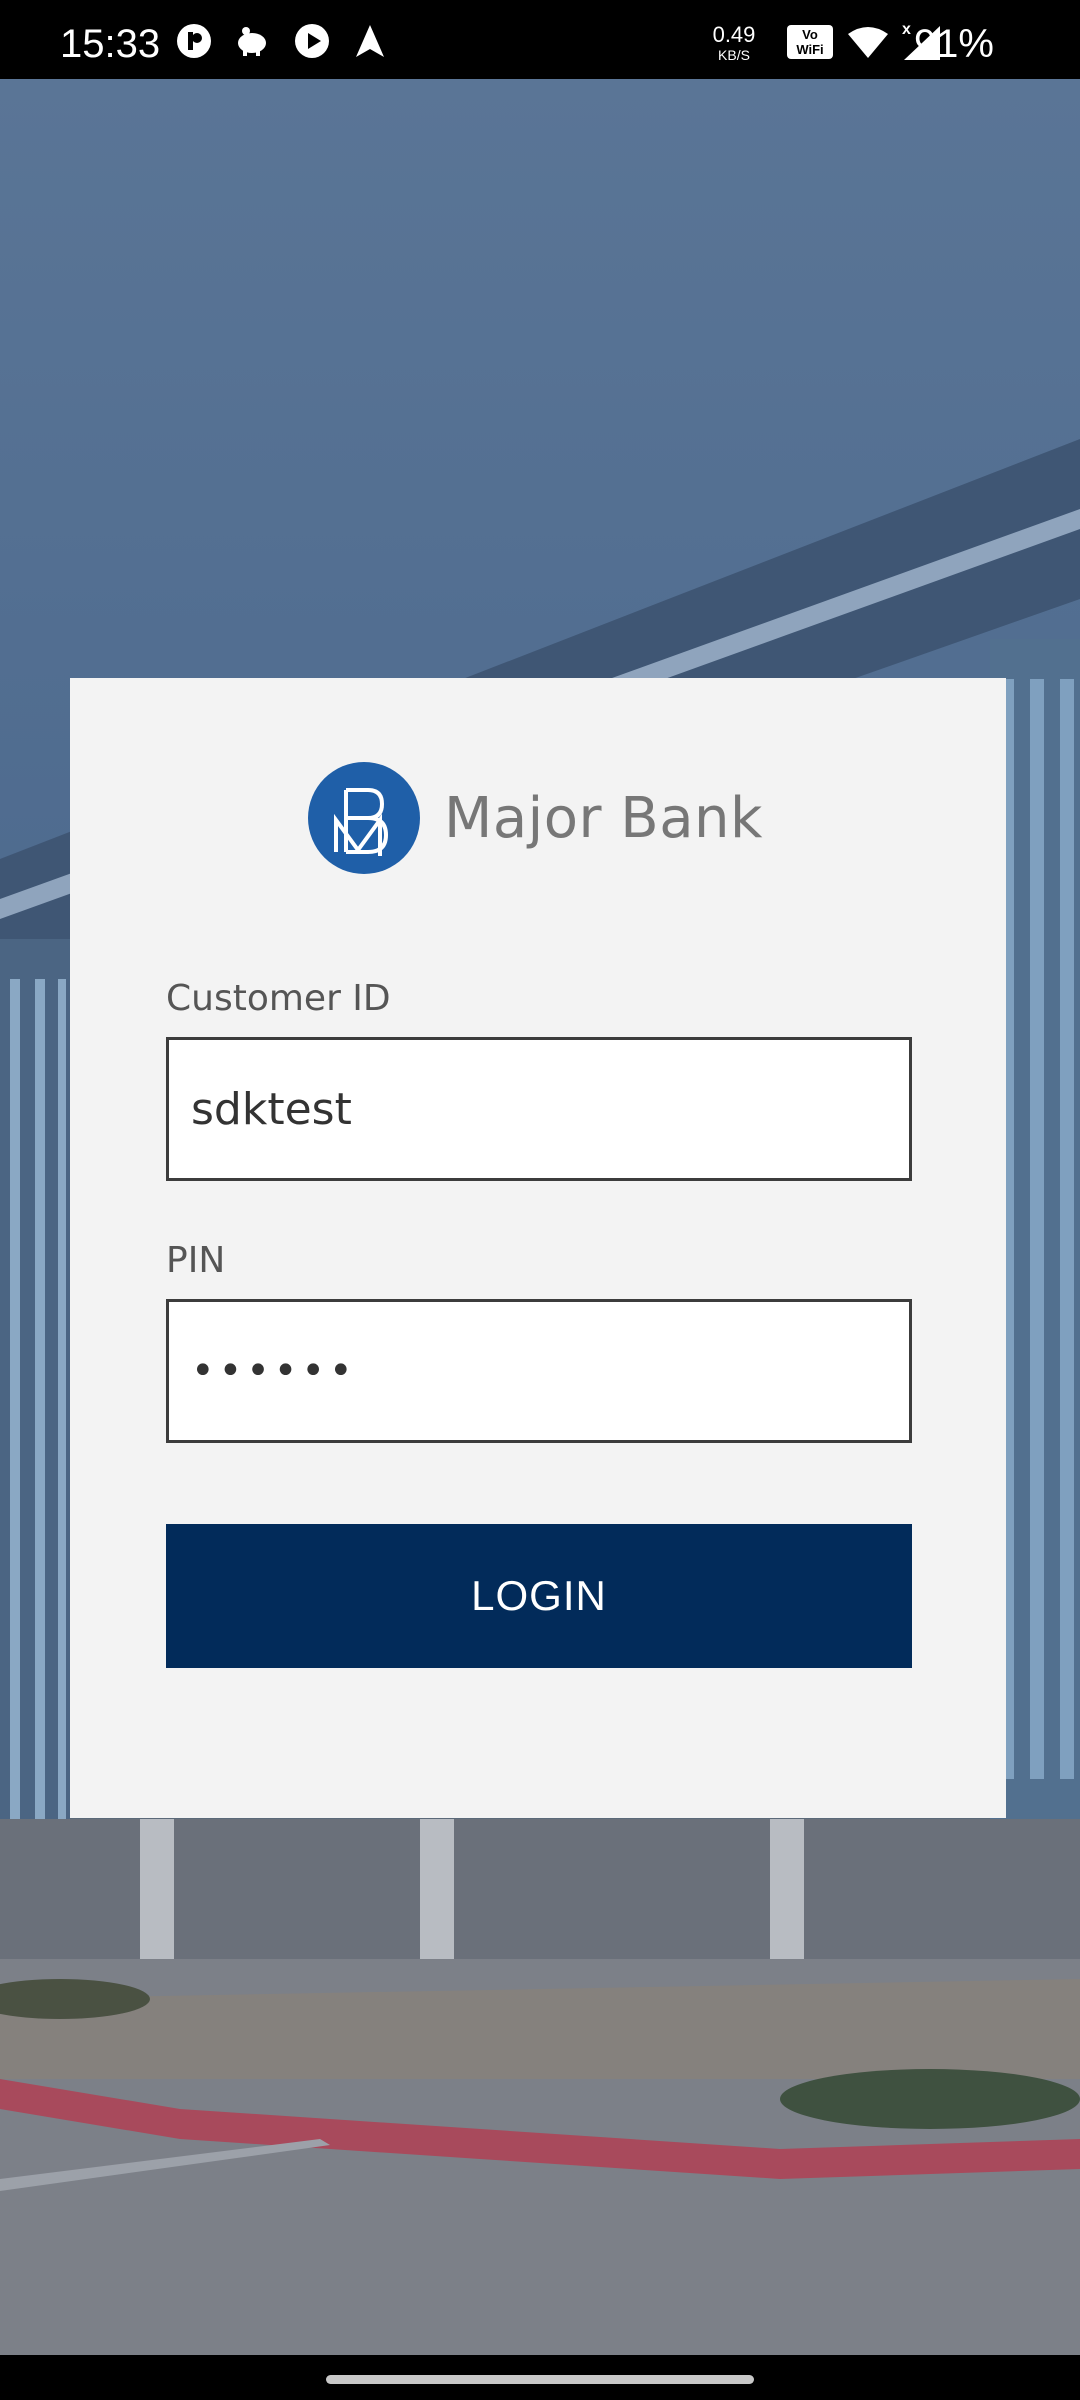 This screenshot has height=2400, width=1080. What do you see at coordinates (953, 44) in the screenshot?
I see `battery-level: 91%` at bounding box center [953, 44].